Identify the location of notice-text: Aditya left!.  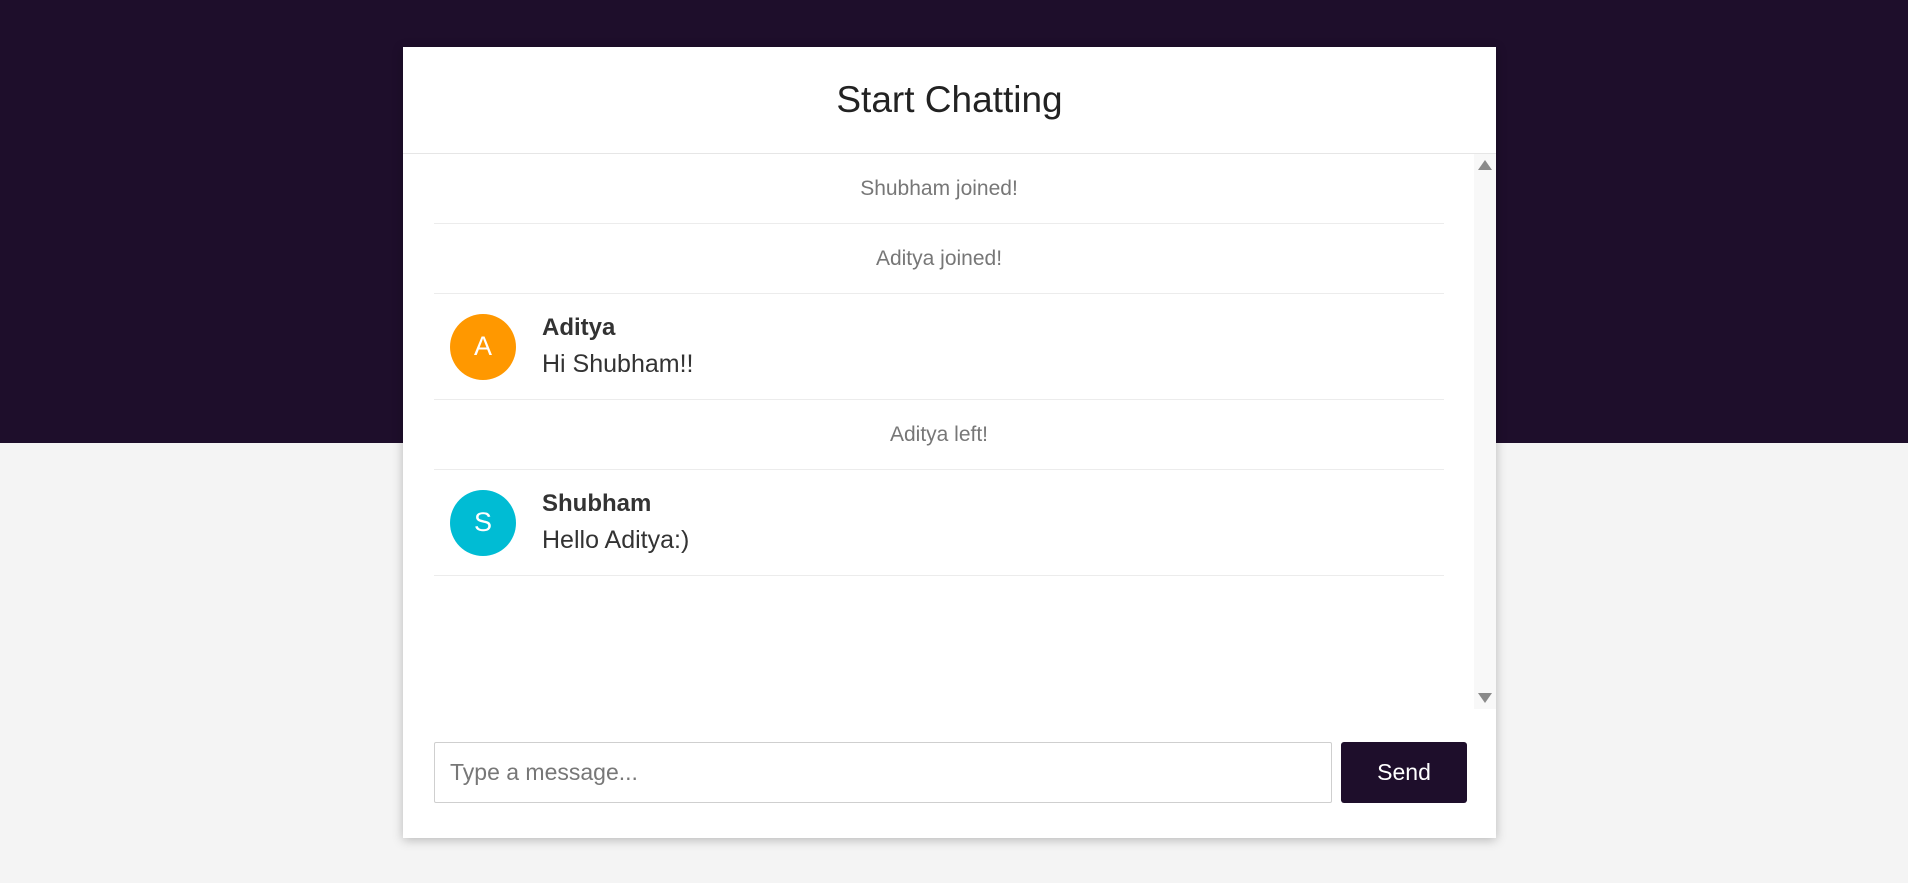
(939, 434).